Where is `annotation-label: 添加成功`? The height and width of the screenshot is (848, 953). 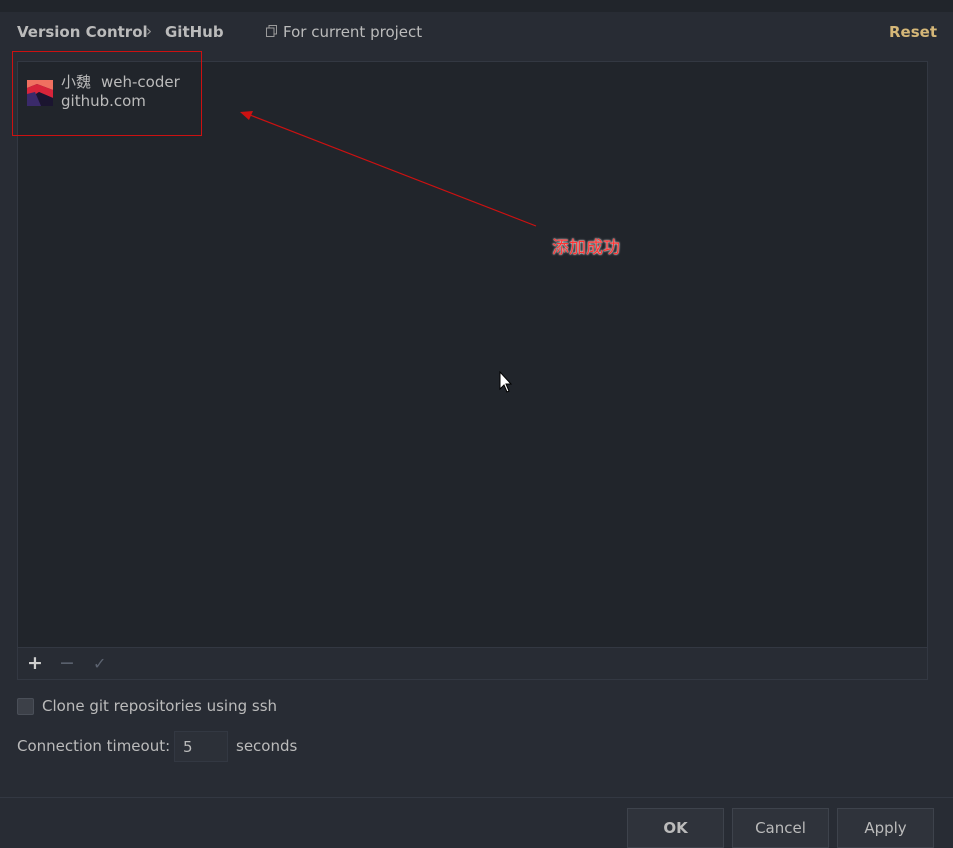
annotation-label: 添加成功 is located at coordinates (586, 248).